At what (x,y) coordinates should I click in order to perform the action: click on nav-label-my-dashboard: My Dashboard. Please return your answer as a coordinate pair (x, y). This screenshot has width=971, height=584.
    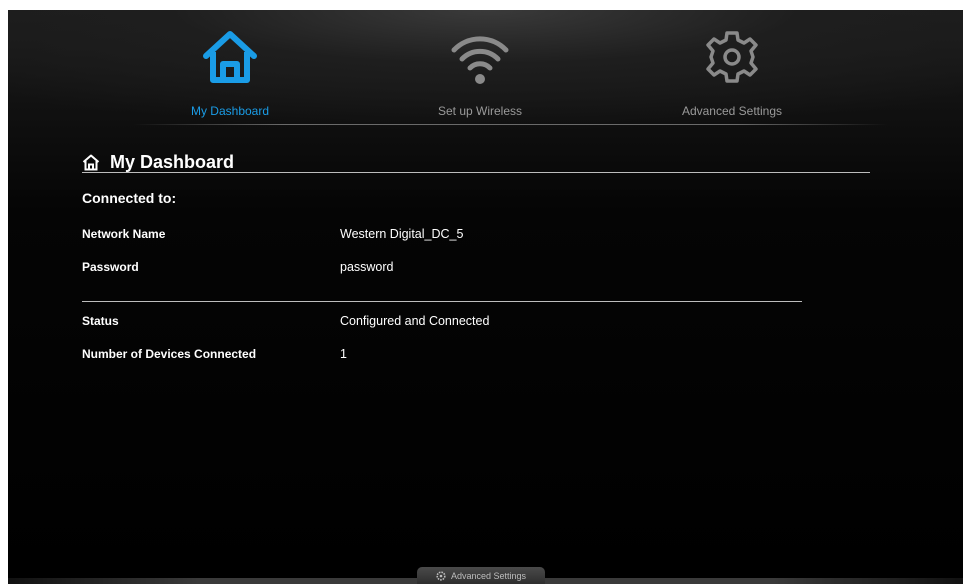
    Looking at the image, I should click on (230, 111).